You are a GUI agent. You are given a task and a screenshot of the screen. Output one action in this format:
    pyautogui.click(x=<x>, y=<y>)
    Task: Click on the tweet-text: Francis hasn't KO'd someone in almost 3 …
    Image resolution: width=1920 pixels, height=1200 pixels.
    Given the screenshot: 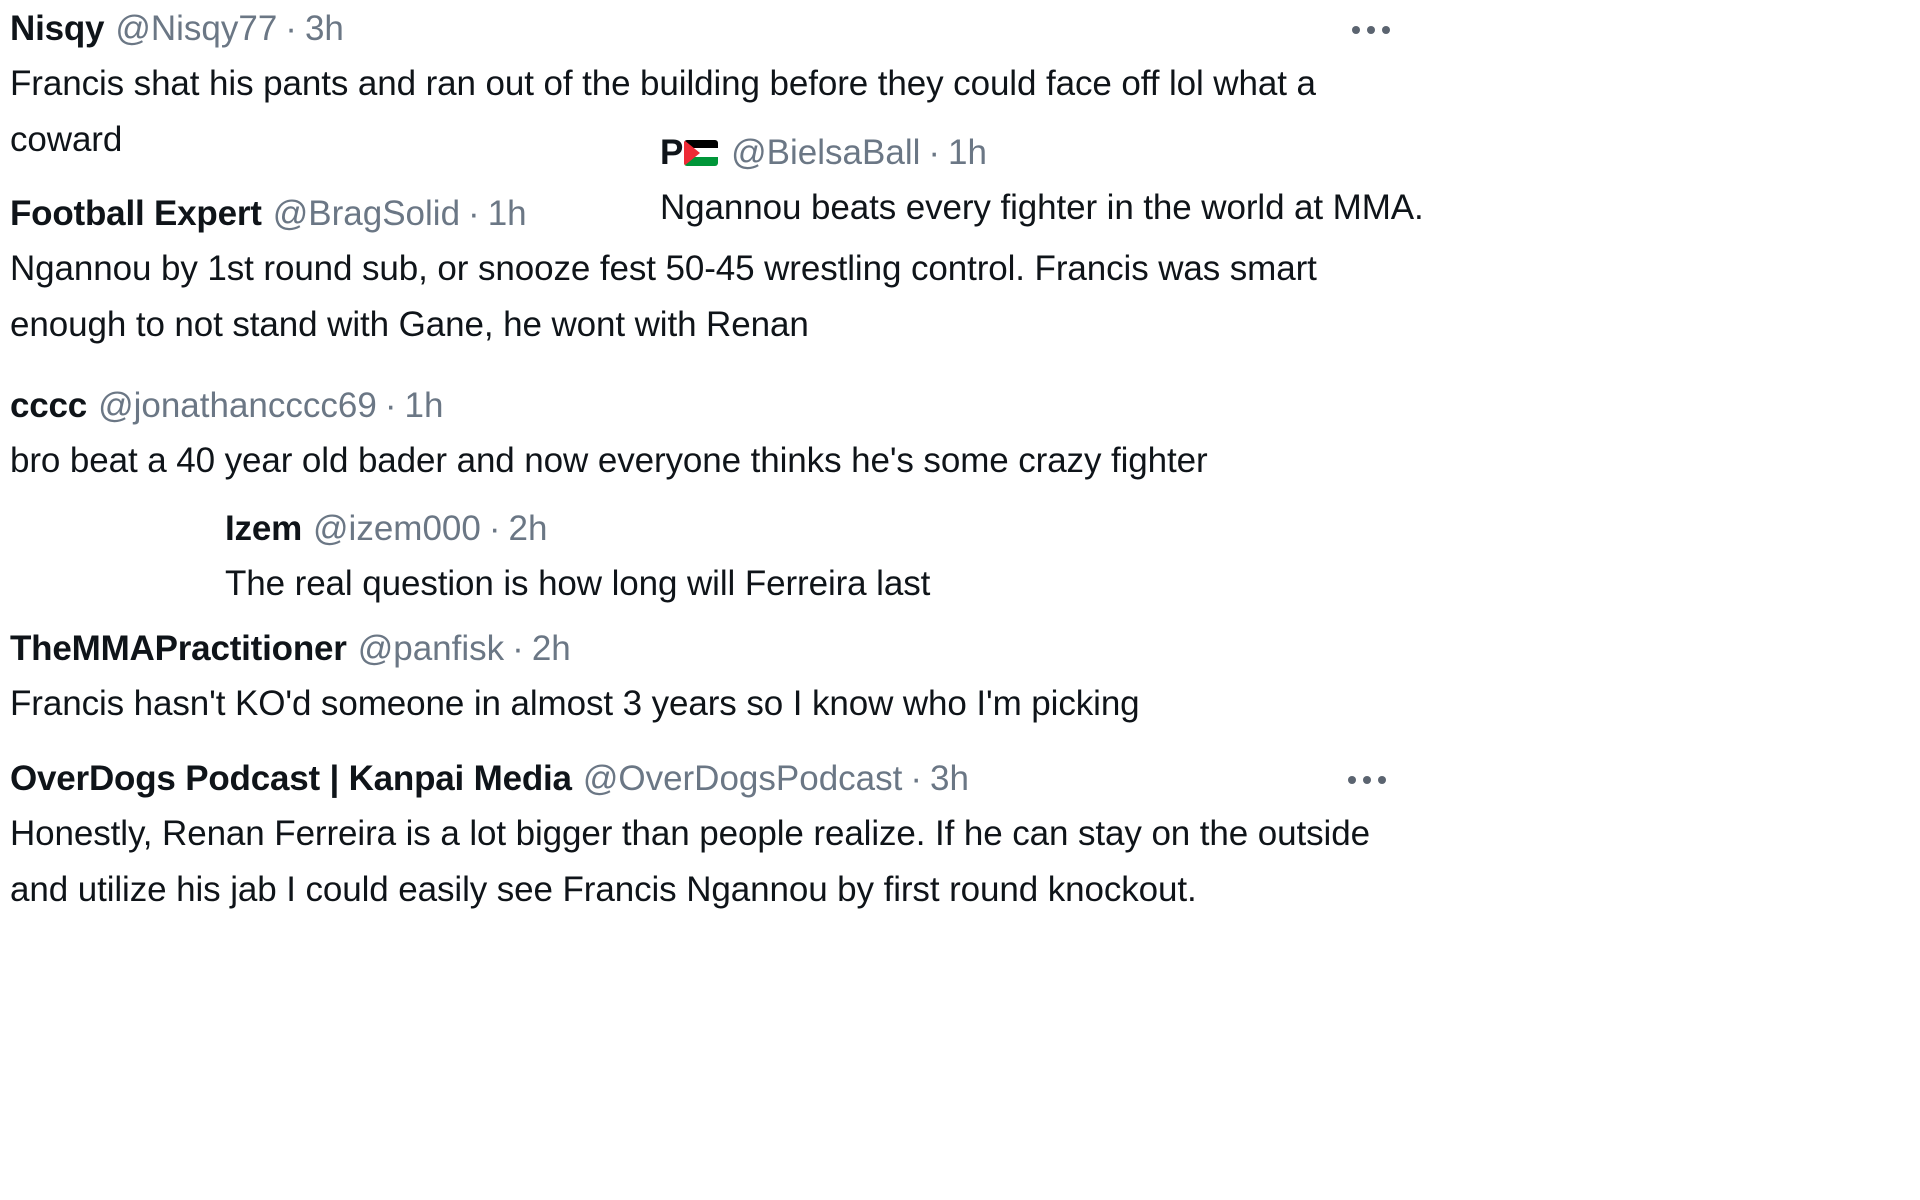 What is the action you would take?
    pyautogui.click(x=575, y=704)
    